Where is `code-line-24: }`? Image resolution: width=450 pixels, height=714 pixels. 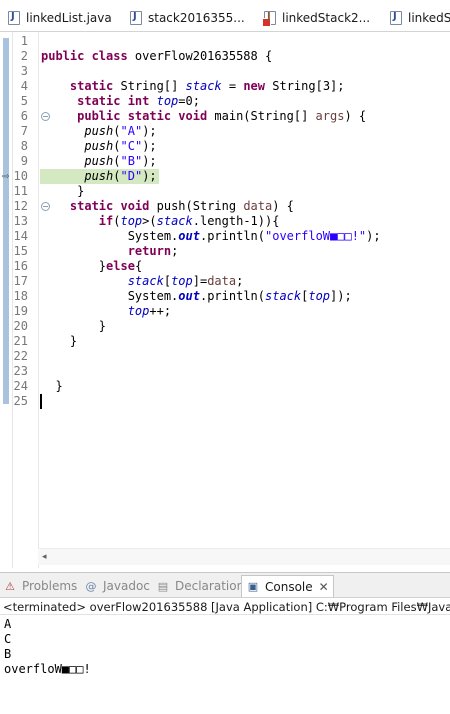
code-line-24: } is located at coordinates (59, 386).